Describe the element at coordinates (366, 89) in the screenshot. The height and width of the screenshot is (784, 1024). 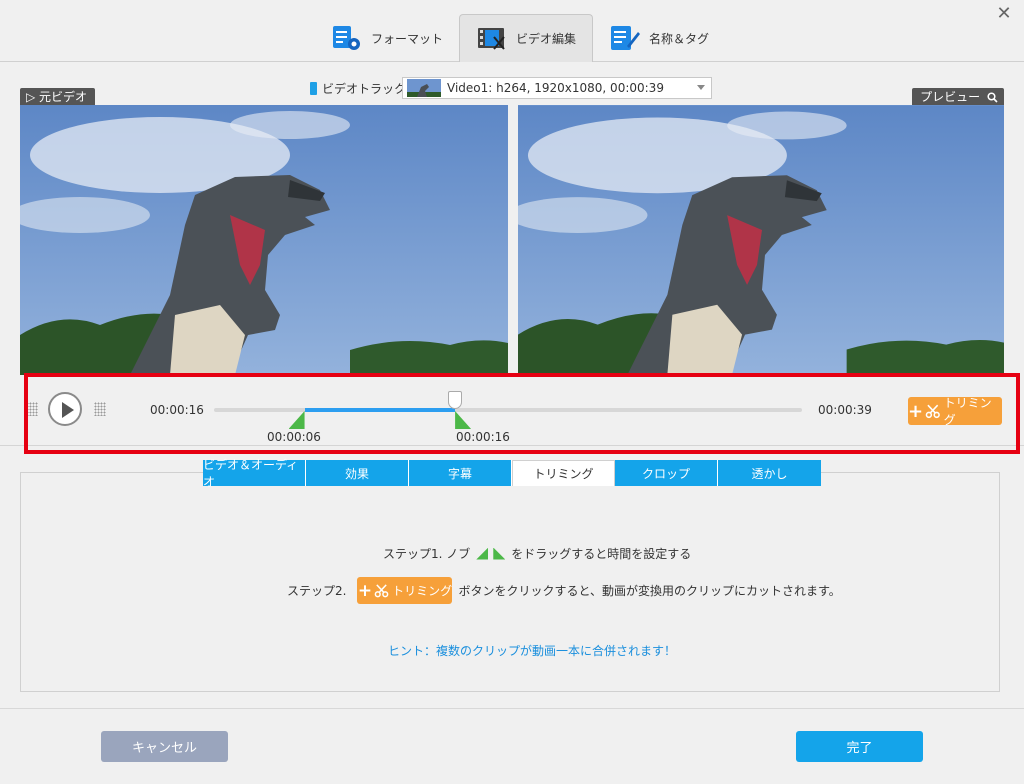
I see `video-track-label-text: ビデオトラック:` at that location.